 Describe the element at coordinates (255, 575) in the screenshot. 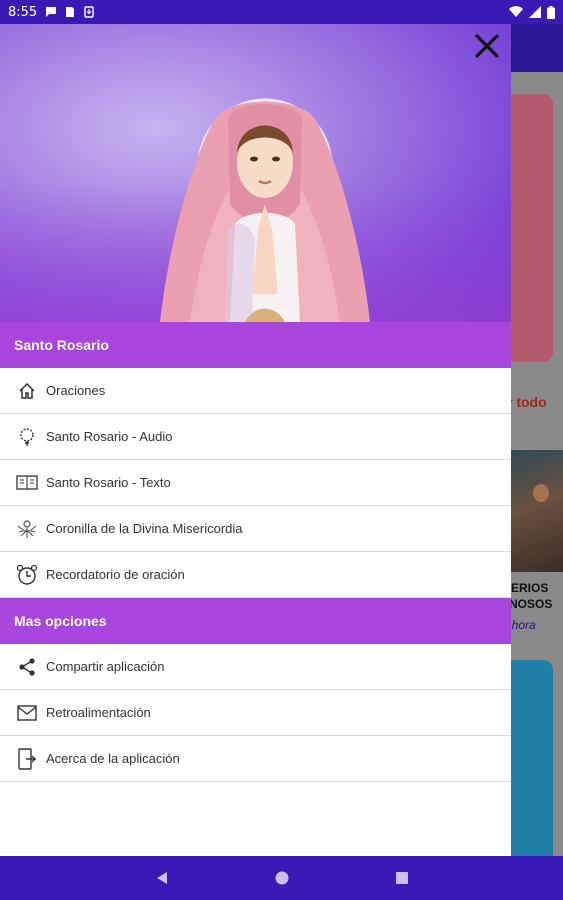

I see `menu-item-recordatorio: Recordatorio de oración` at that location.